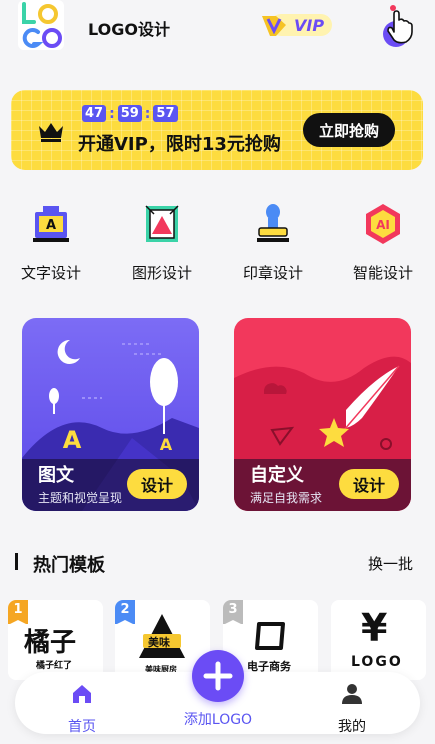  What do you see at coordinates (309, 25) in the screenshot?
I see `vip-label: VIP` at bounding box center [309, 25].